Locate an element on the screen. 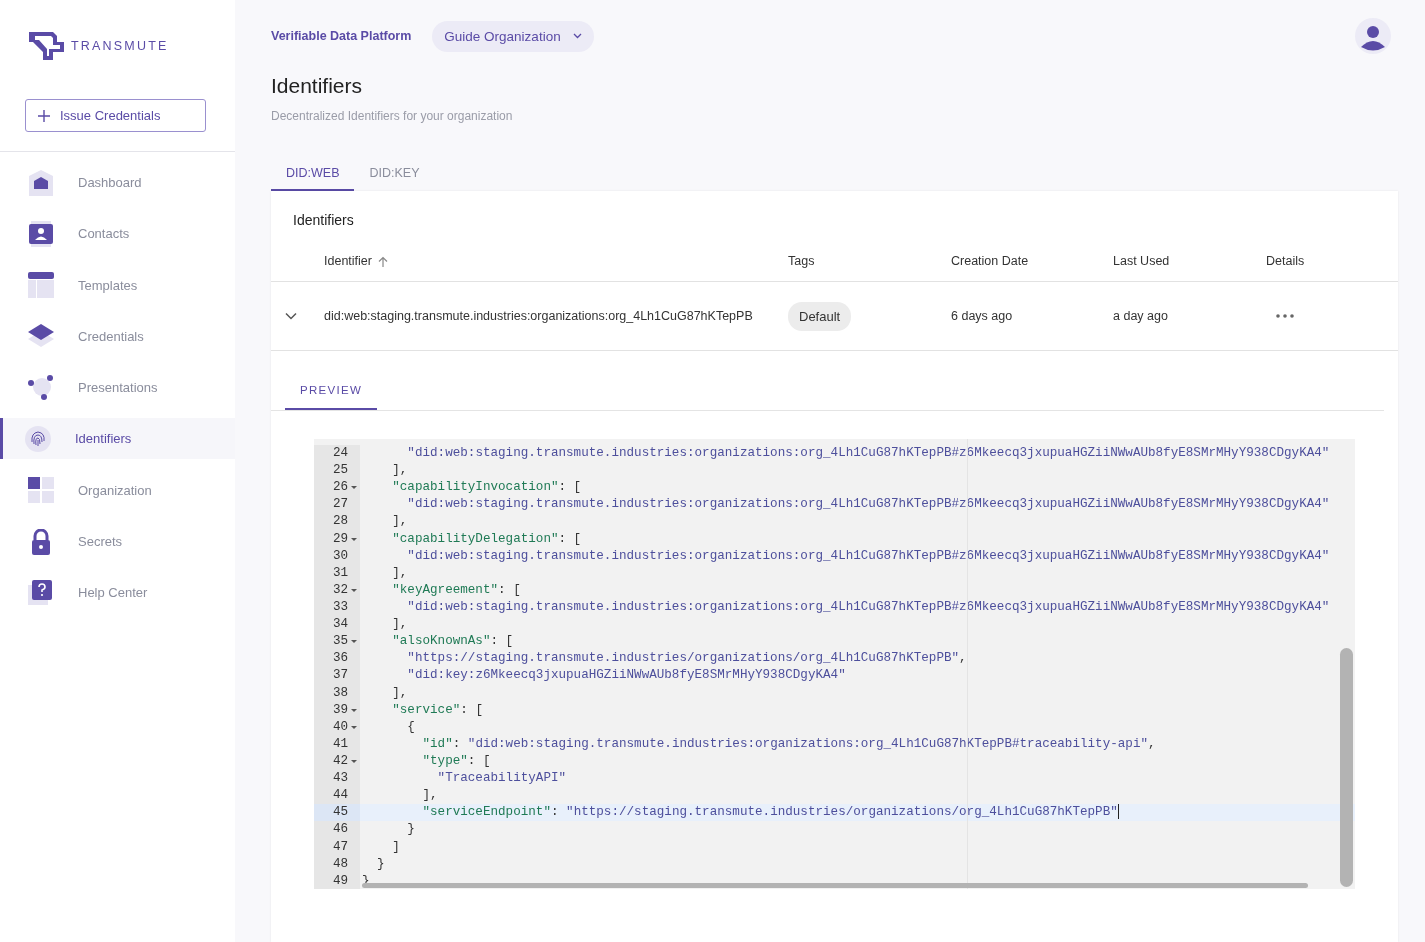 This screenshot has width=1425, height=942. sidebar-item: Dashboard is located at coordinates (117, 182).